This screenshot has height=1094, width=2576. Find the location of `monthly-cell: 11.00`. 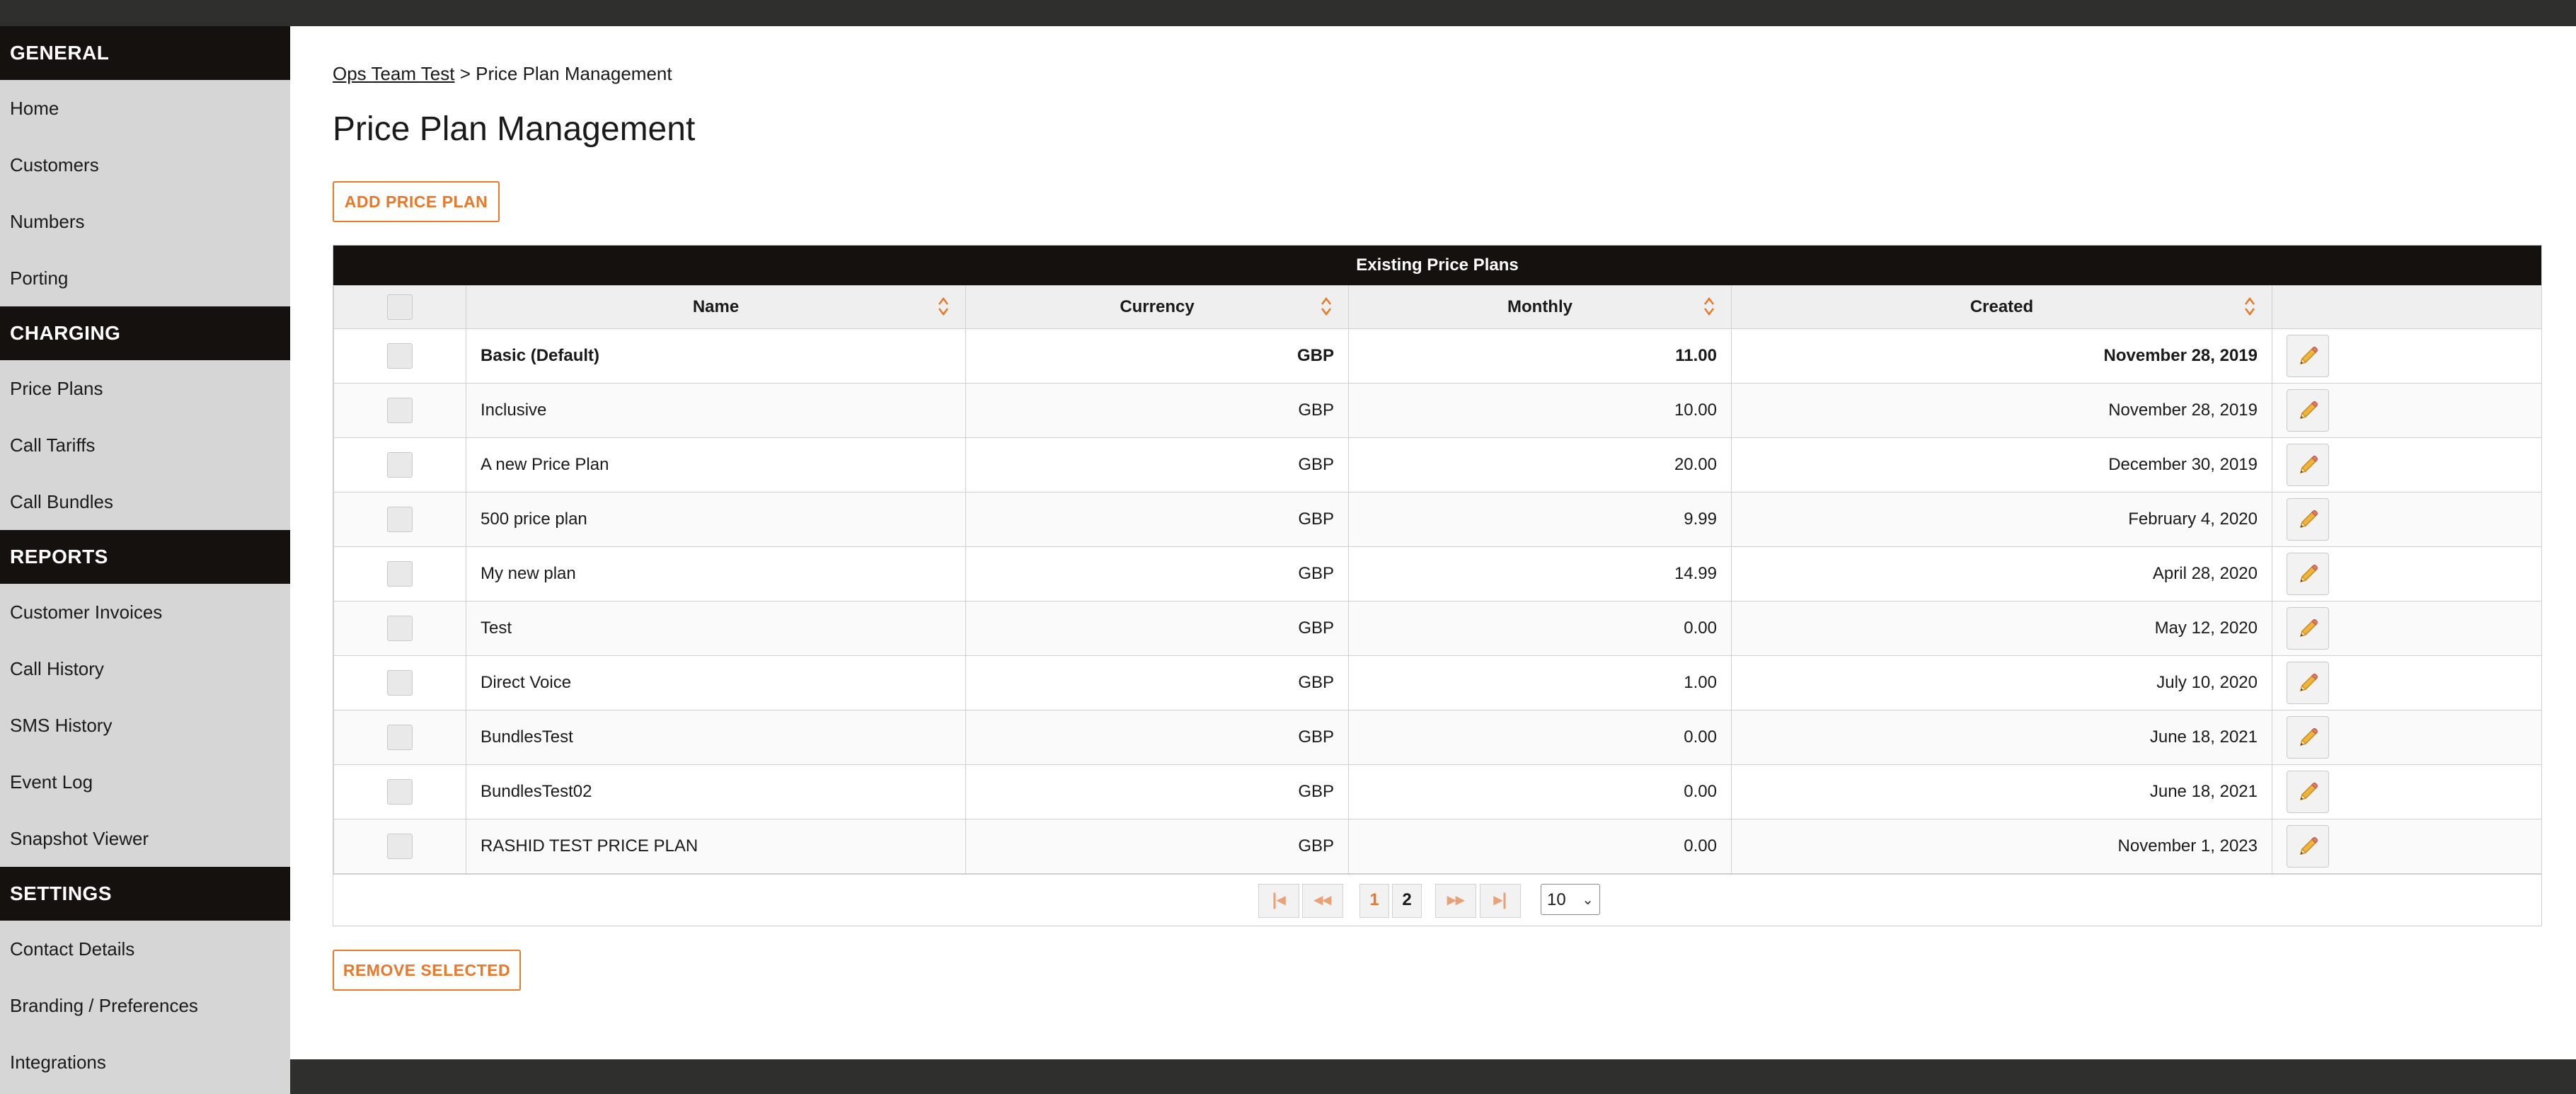

monthly-cell: 11.00 is located at coordinates (1540, 356).